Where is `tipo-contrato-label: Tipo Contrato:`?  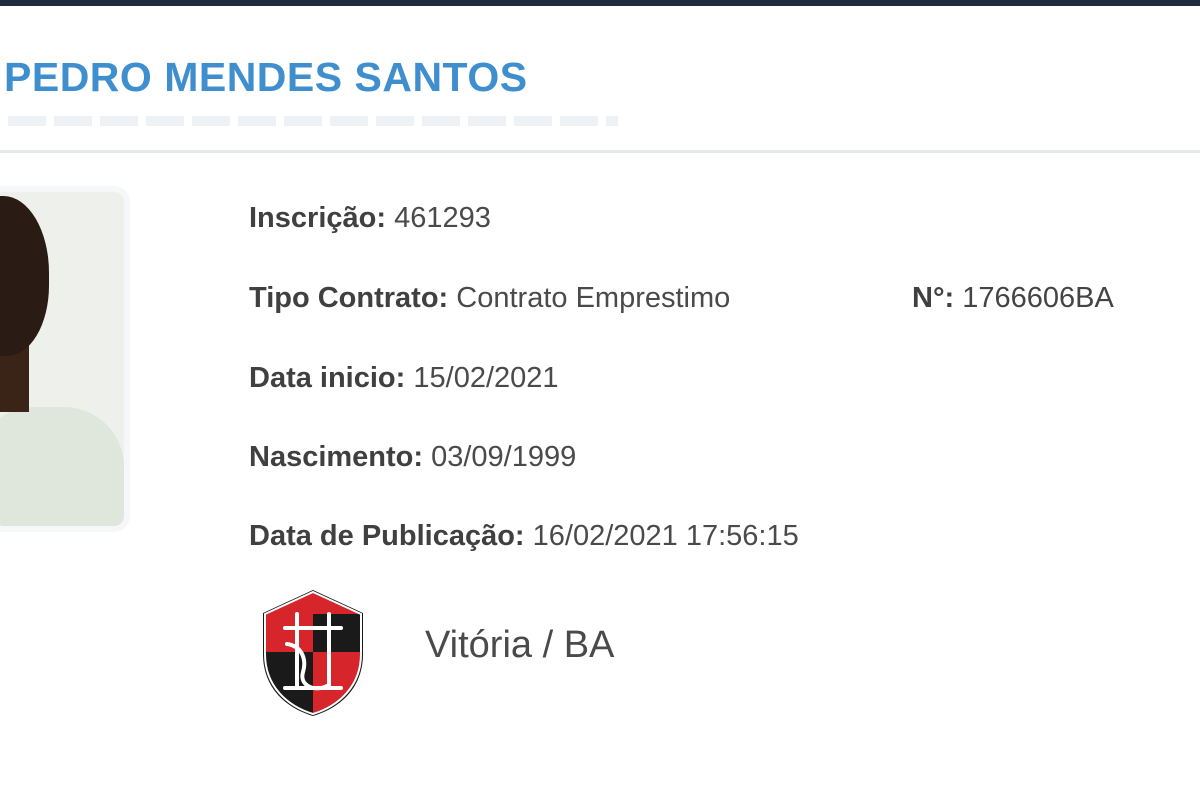
tipo-contrato-label: Tipo Contrato: is located at coordinates (349, 298).